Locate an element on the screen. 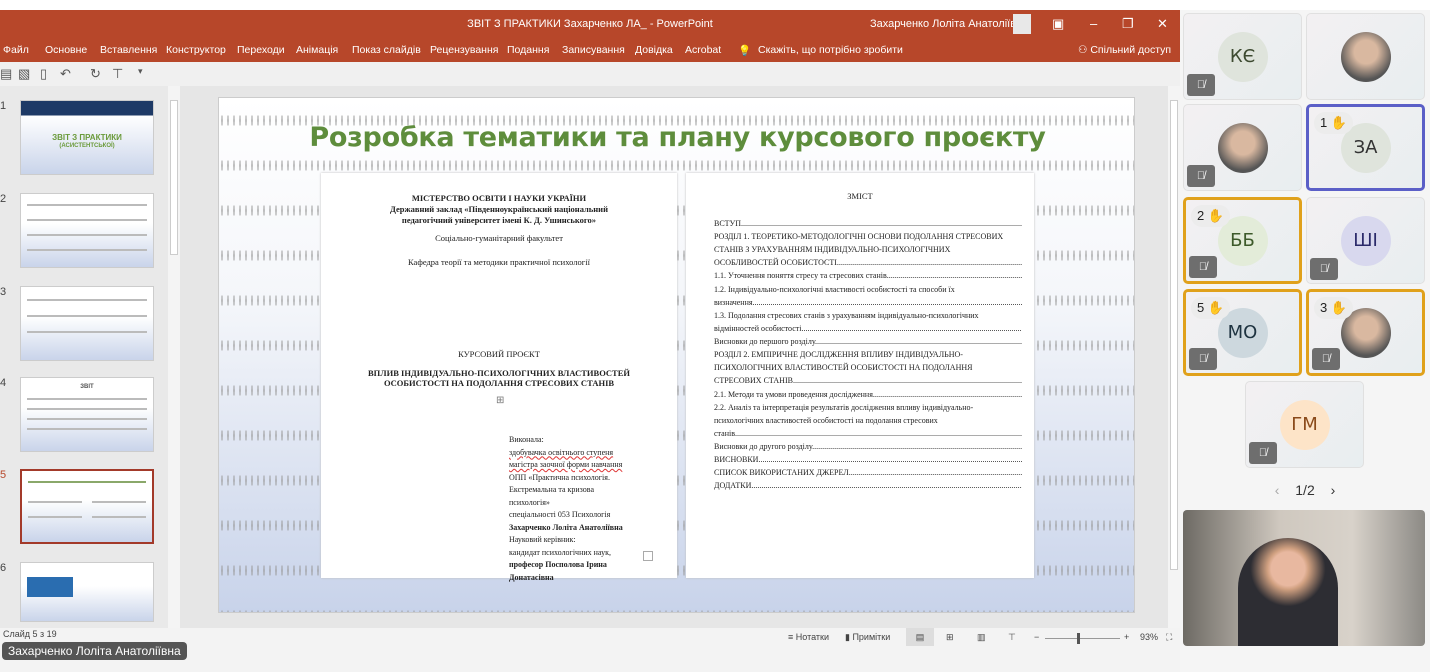  author-line: Науковий керівник: is located at coordinates (542, 539).